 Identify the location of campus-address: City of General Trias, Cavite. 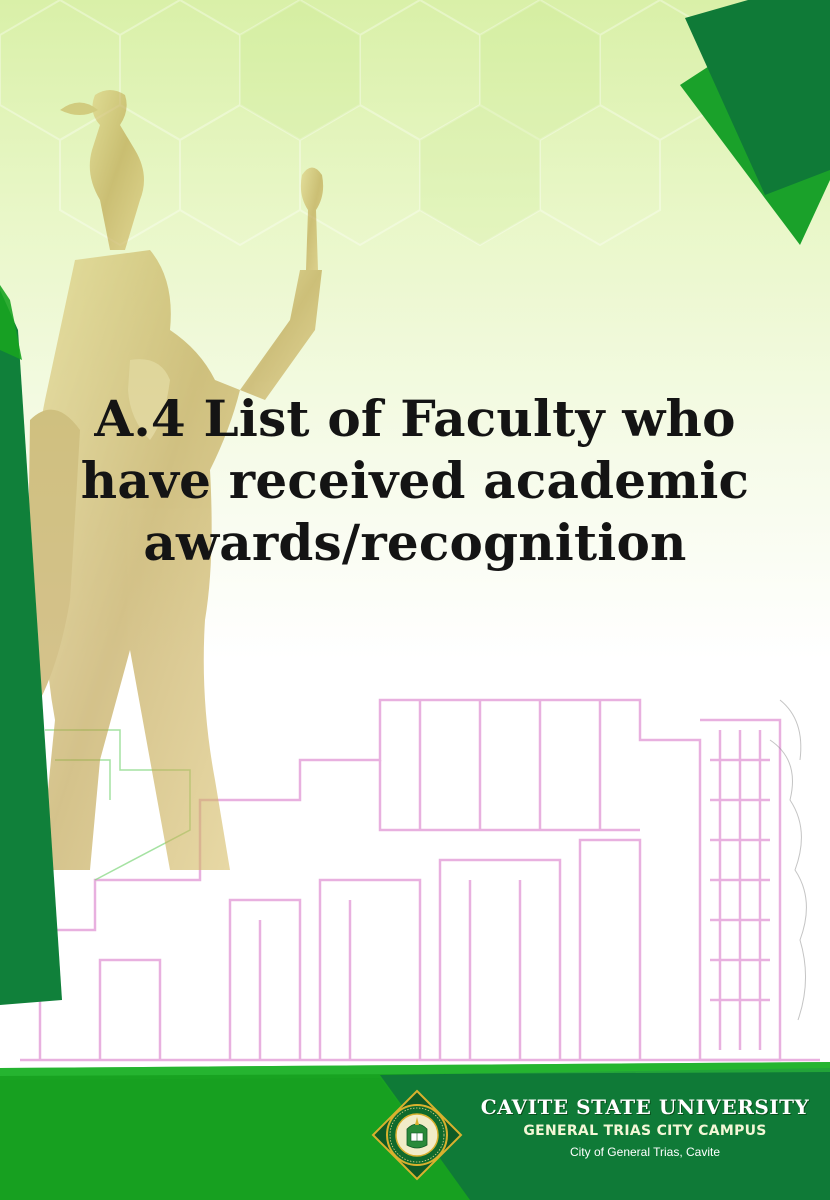
(645, 1152).